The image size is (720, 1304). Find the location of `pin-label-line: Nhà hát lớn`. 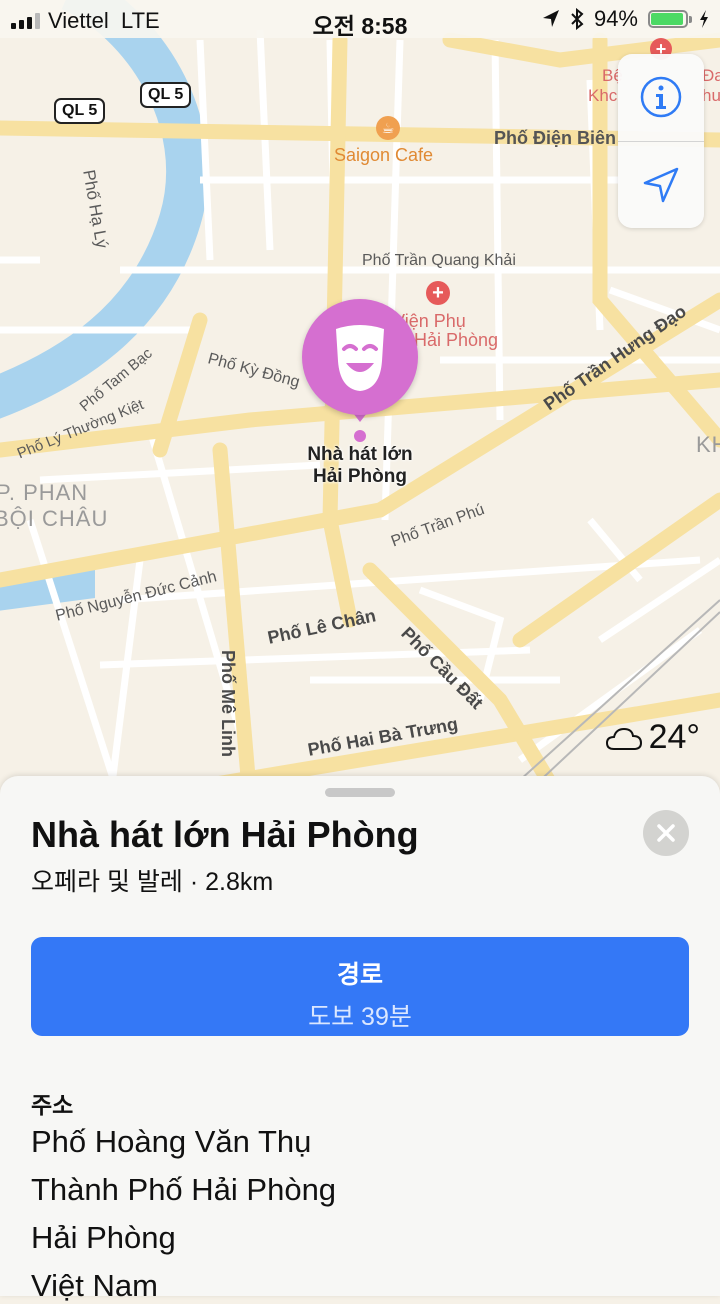

pin-label-line: Nhà hát lớn is located at coordinates (360, 454).